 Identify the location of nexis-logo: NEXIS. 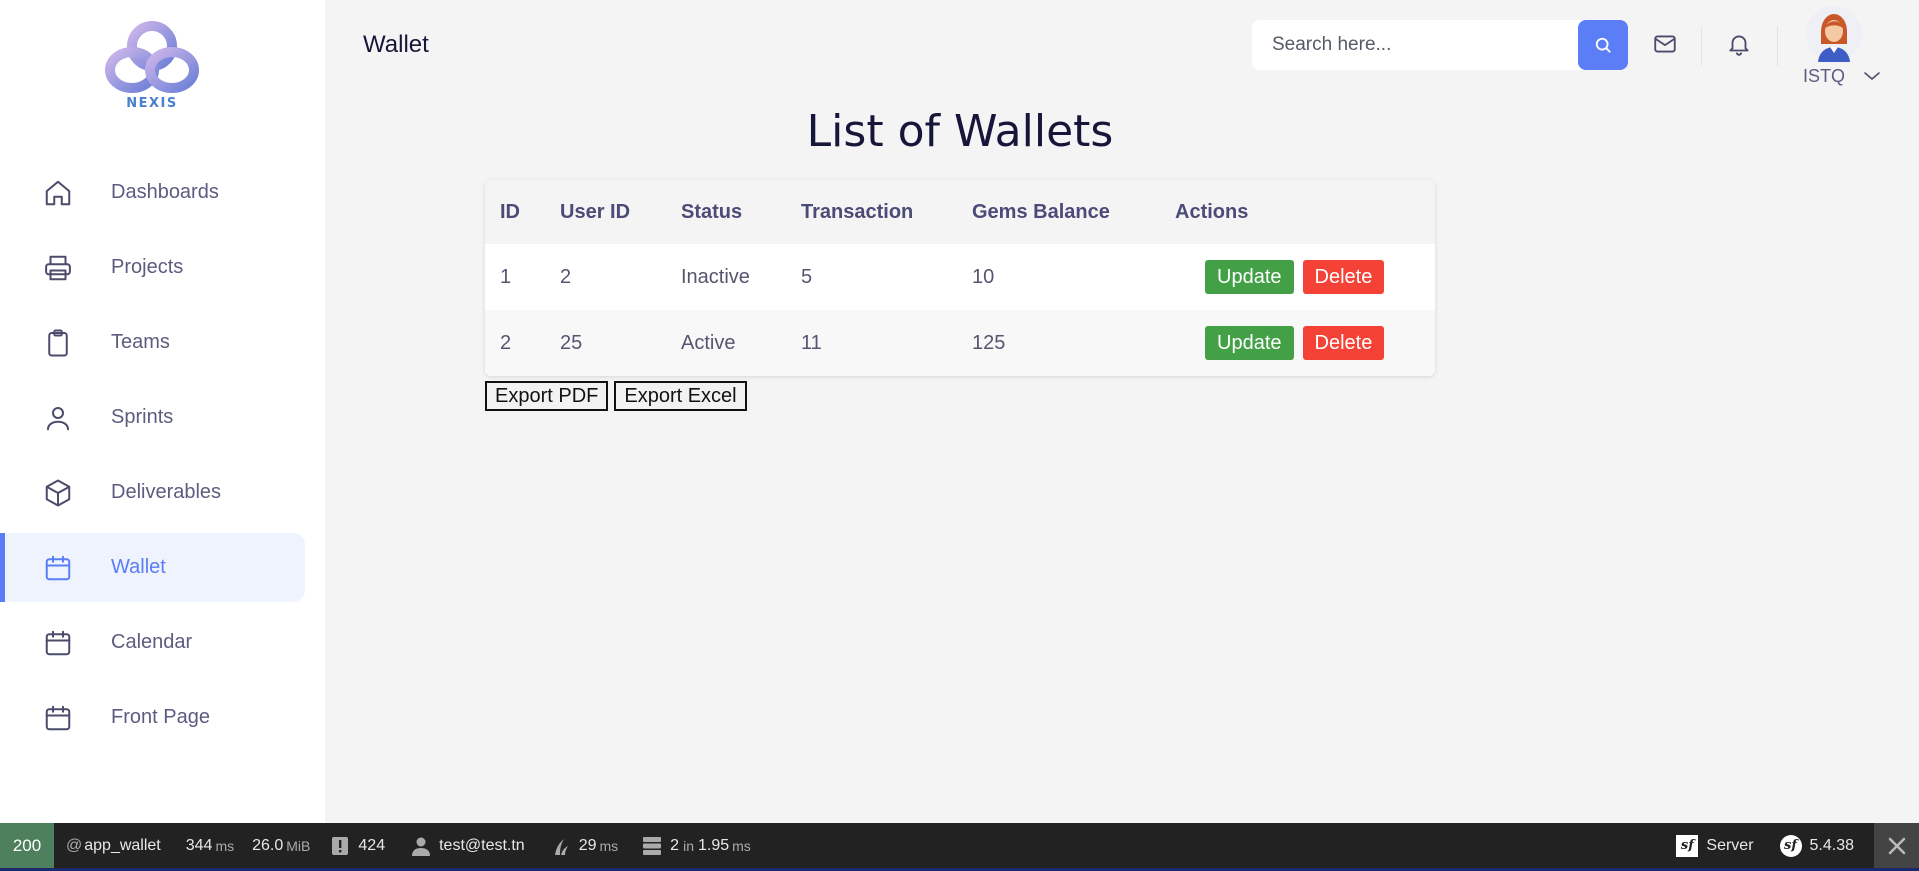
(152, 65).